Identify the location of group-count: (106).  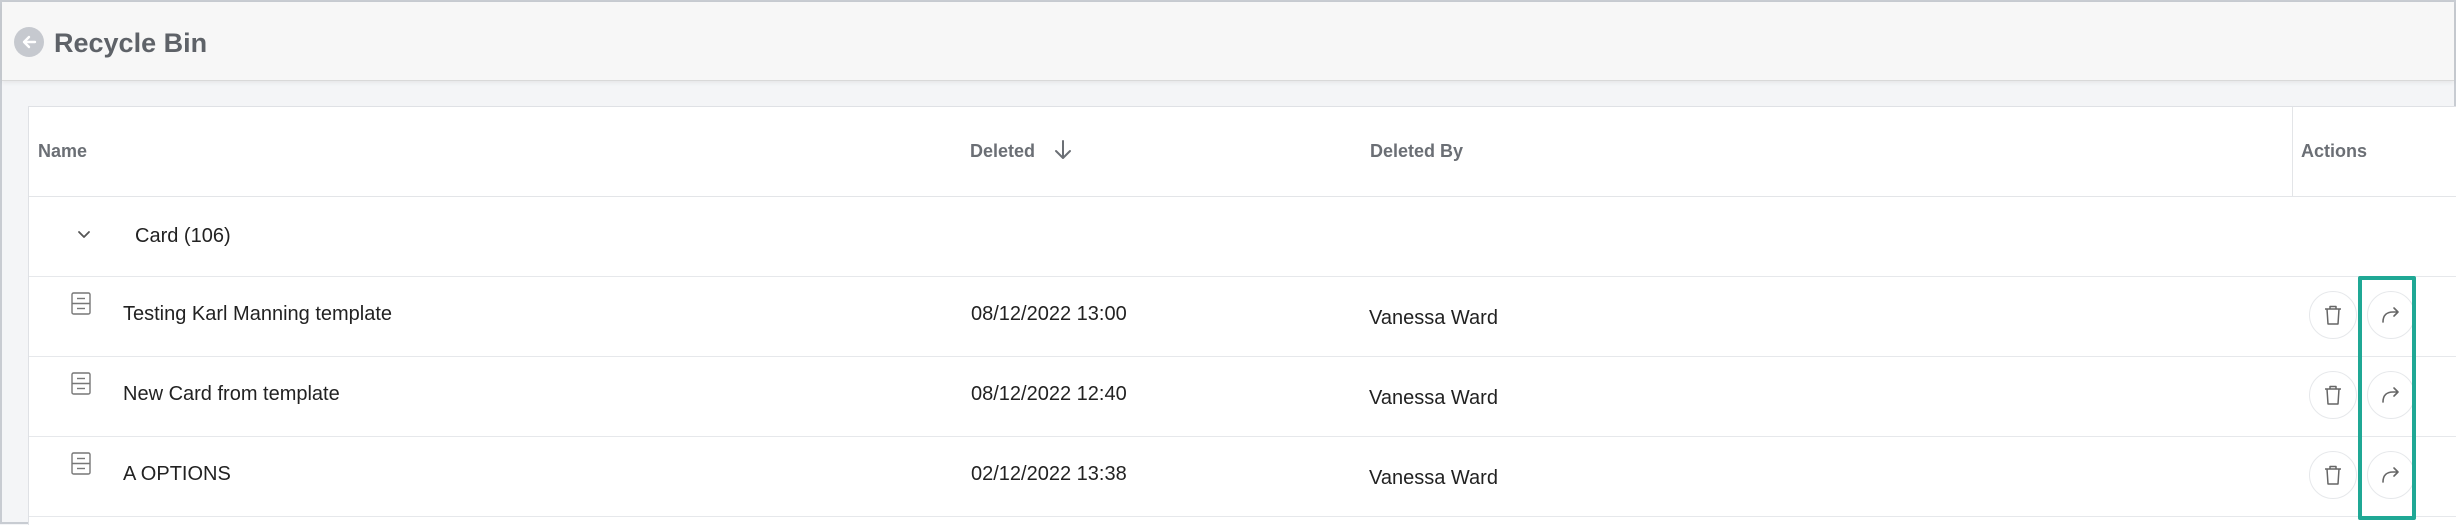
(207, 236).